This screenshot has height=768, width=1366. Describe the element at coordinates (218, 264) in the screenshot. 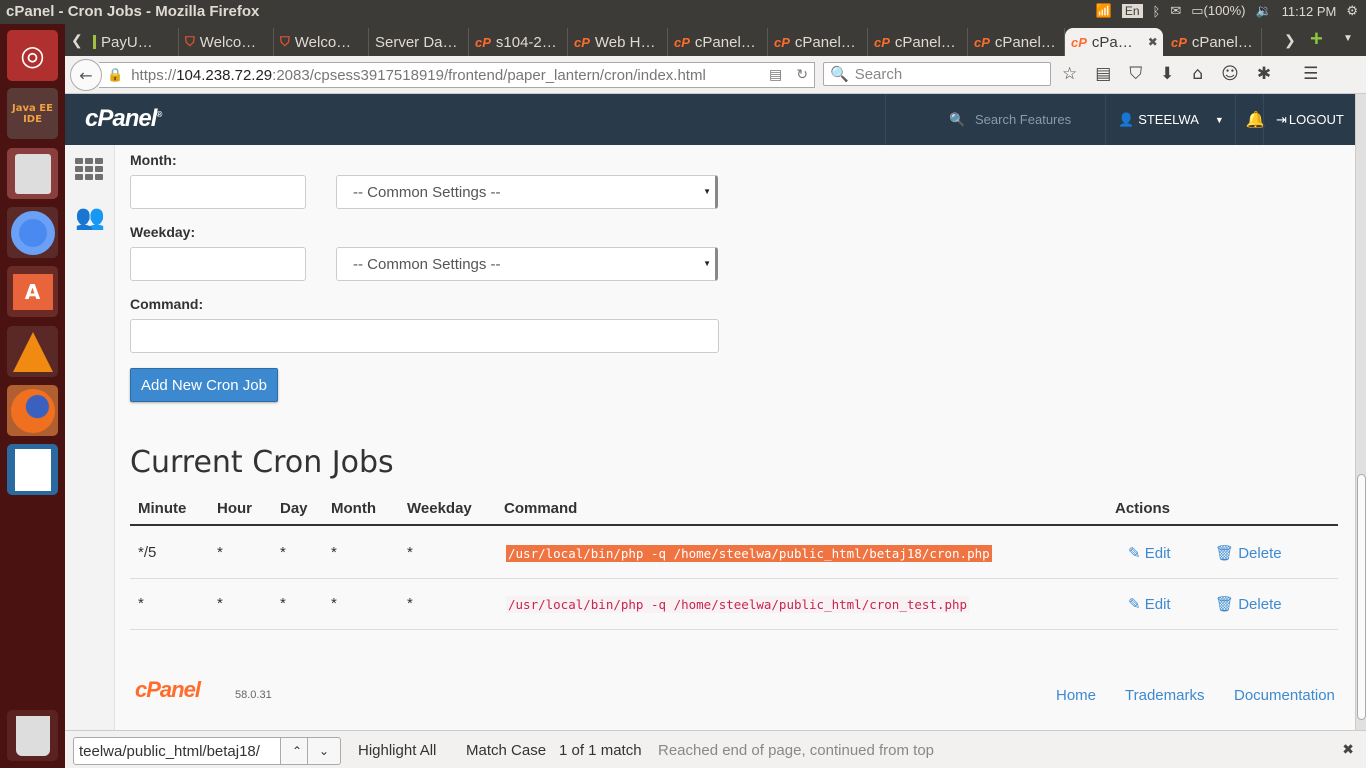

I see `weekday-input` at that location.